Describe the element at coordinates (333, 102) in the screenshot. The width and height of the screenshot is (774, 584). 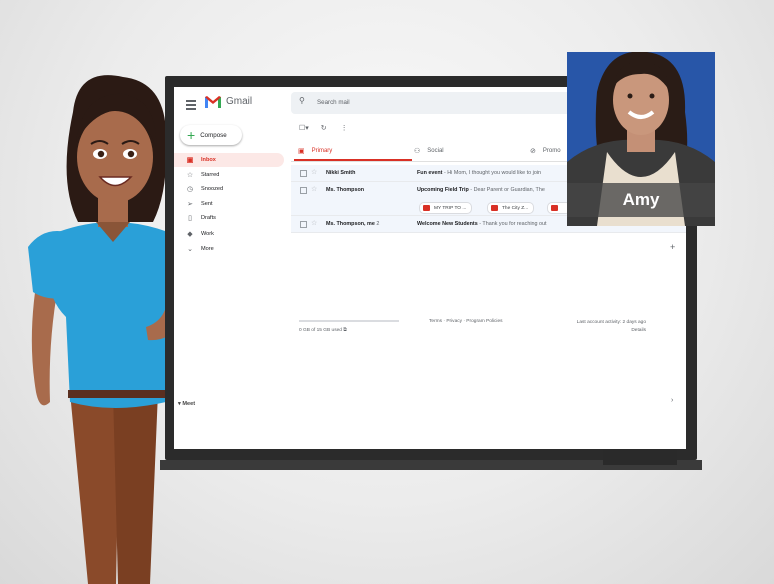
I see `search-placeholder: Search mail` at that location.